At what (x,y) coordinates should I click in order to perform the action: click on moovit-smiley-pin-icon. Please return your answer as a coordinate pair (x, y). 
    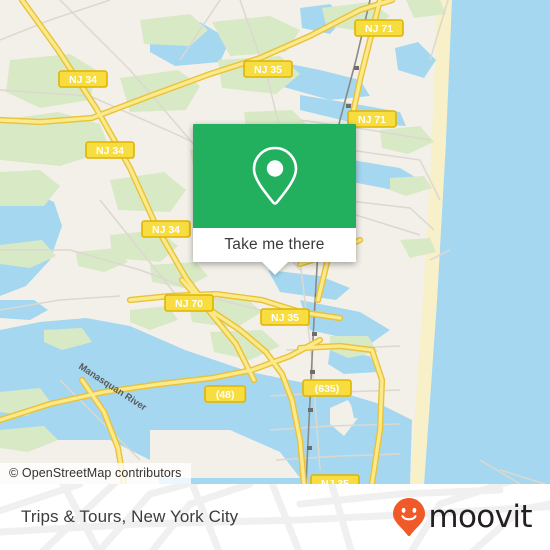
    Looking at the image, I should click on (409, 517).